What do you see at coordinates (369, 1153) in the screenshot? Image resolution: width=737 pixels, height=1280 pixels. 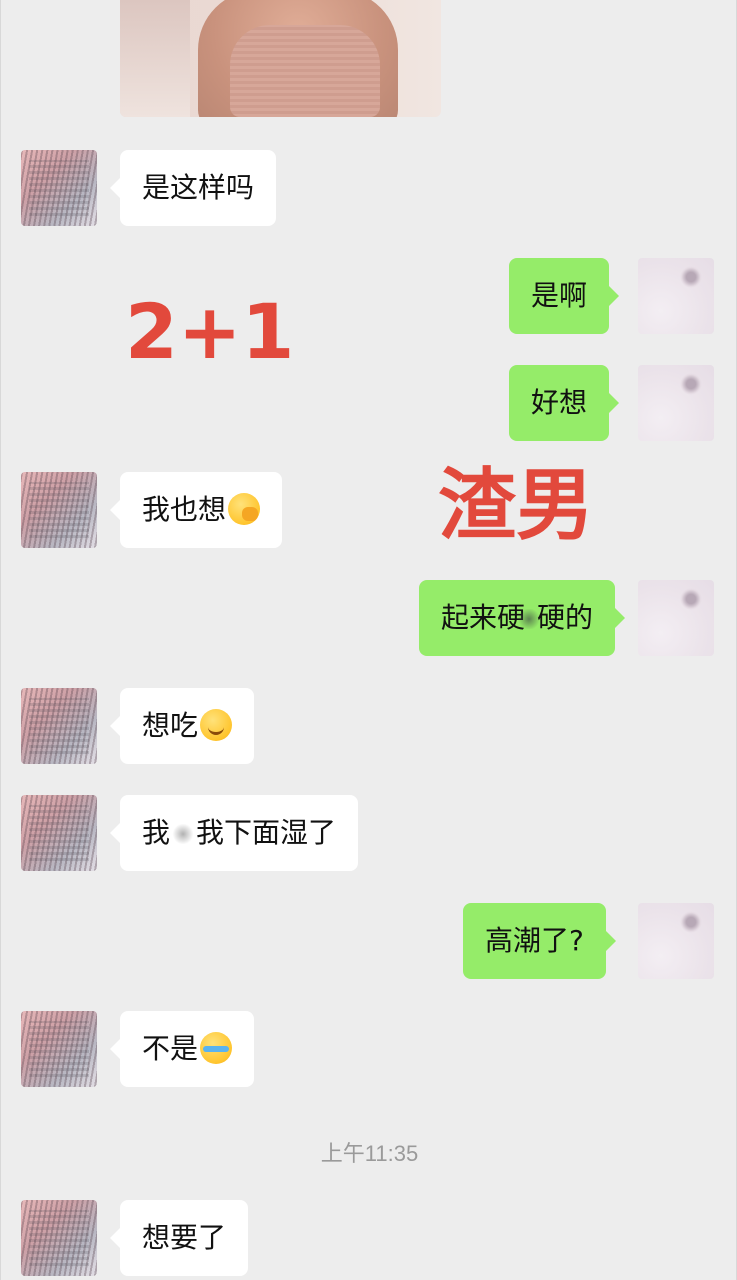 I see `message-timestamp: 上午11:35` at bounding box center [369, 1153].